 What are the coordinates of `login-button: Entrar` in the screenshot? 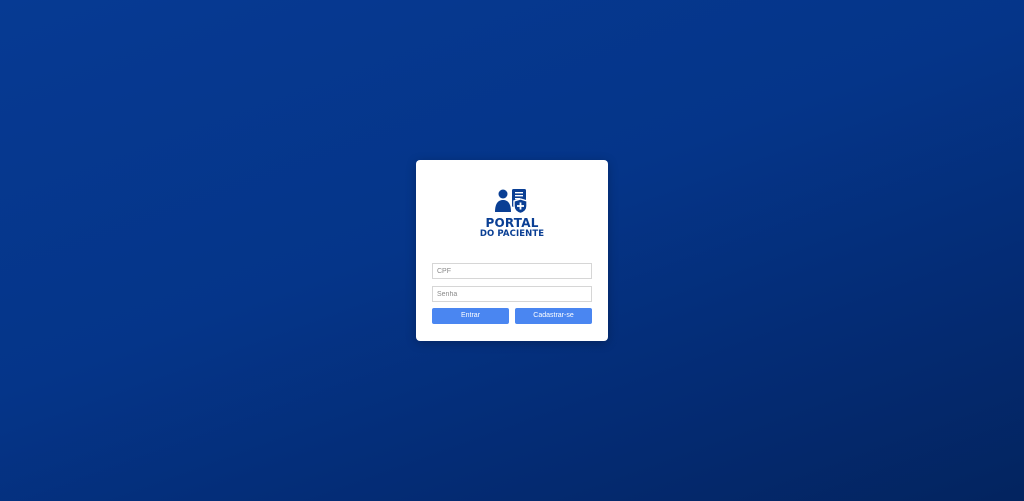 It's located at (470, 316).